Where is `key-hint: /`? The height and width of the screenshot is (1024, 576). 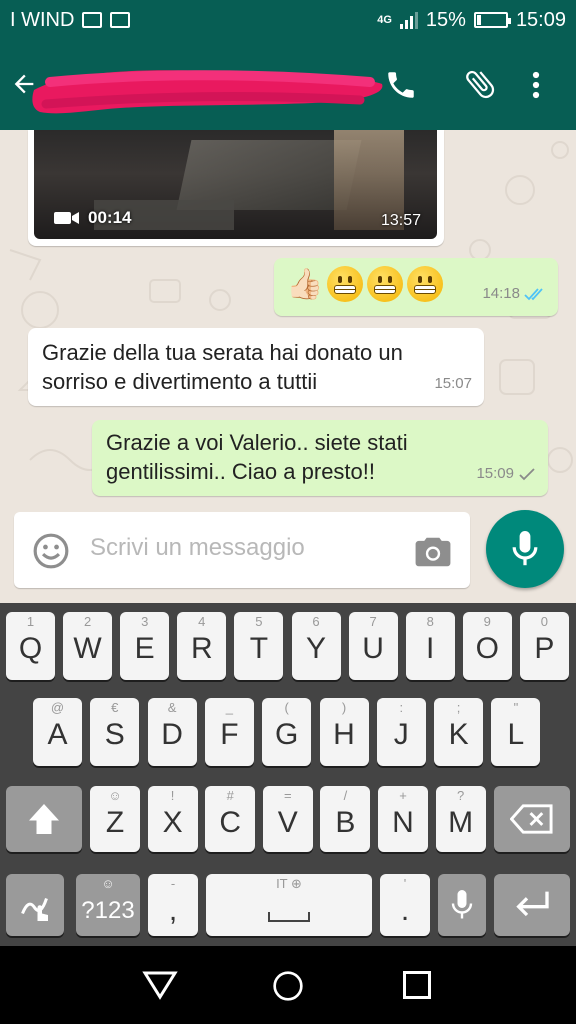 key-hint: / is located at coordinates (345, 795).